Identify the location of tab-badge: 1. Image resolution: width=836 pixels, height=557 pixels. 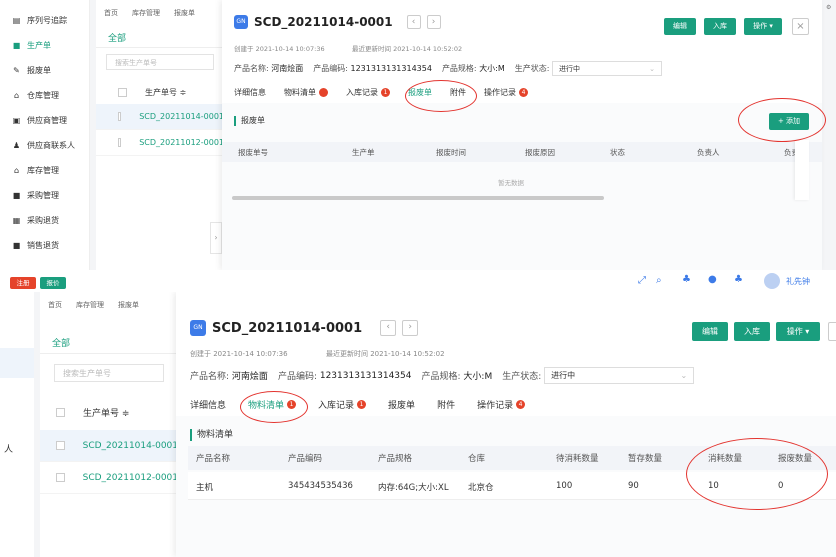
(385, 92).